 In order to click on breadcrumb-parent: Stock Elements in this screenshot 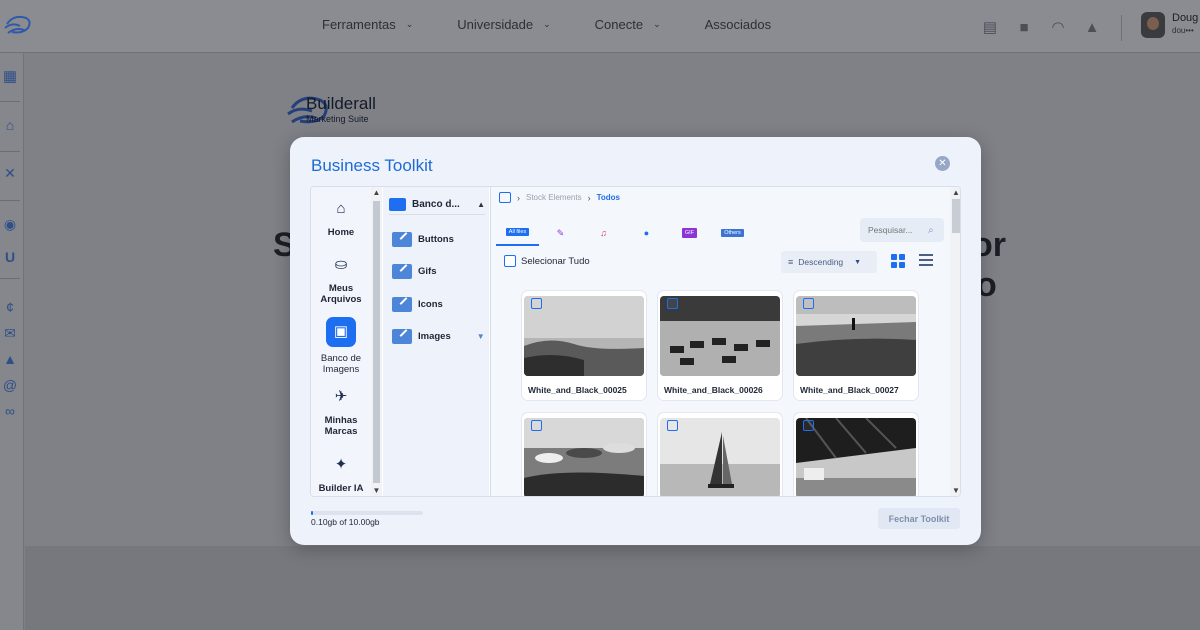, I will do `click(554, 197)`.